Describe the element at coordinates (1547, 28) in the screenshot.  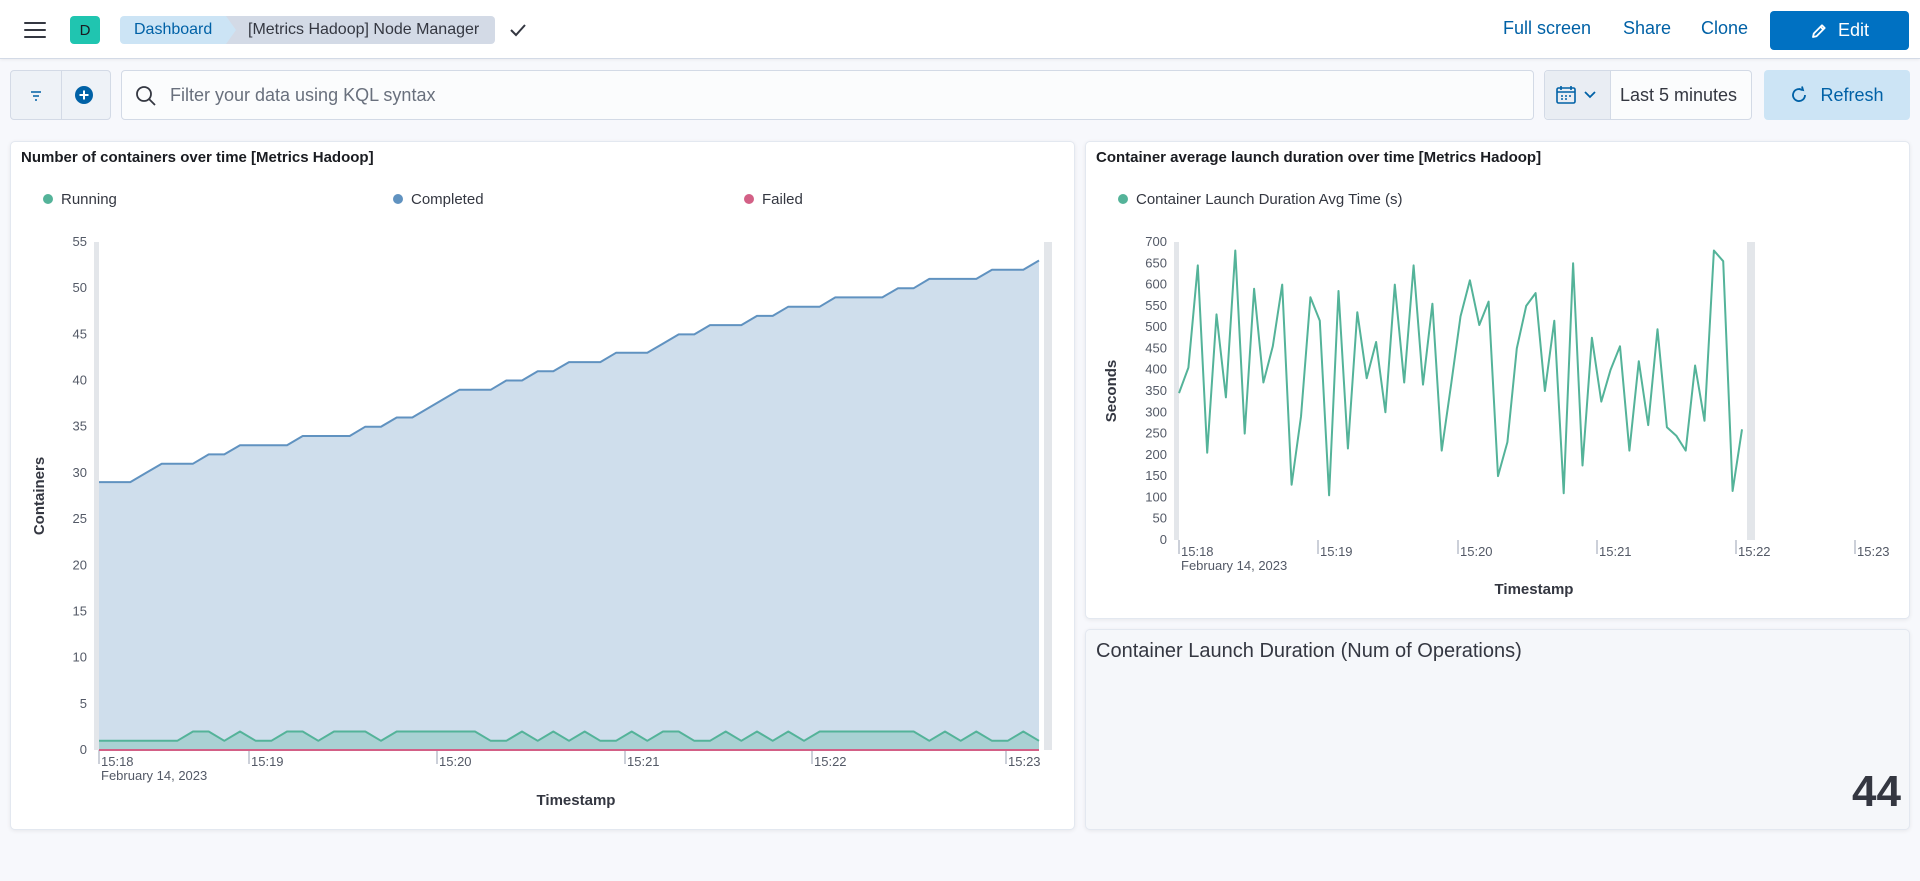
I see `full-screen-button: Full screen` at that location.